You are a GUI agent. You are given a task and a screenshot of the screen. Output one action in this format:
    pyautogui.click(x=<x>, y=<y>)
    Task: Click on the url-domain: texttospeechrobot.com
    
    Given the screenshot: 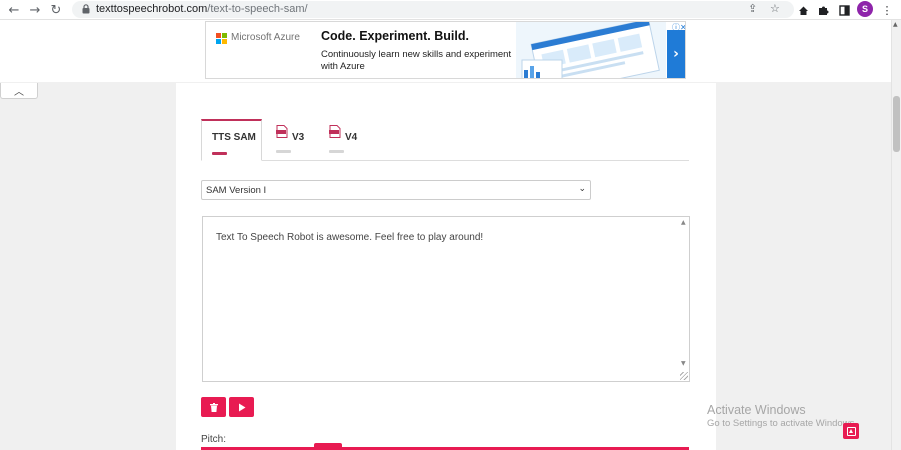 What is the action you would take?
    pyautogui.click(x=152, y=9)
    